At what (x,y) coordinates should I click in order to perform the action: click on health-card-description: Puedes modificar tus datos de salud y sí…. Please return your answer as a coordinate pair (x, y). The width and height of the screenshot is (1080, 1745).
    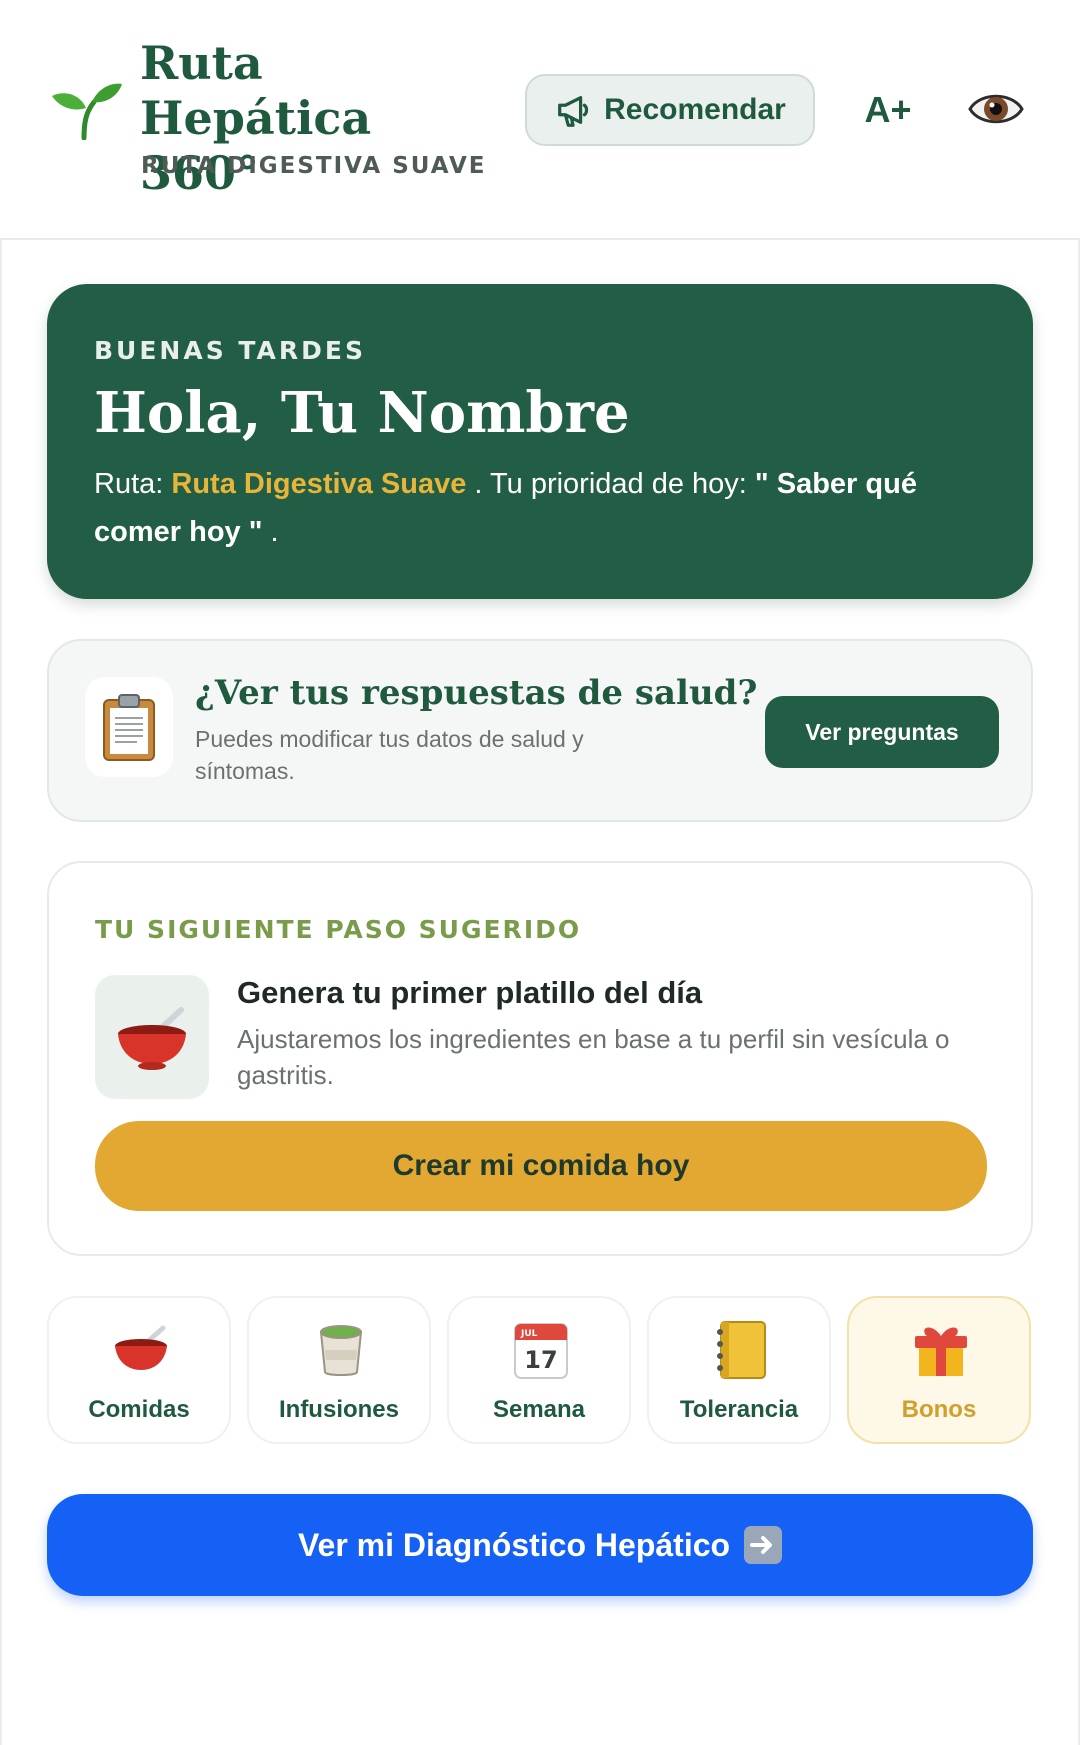
    Looking at the image, I should click on (389, 755).